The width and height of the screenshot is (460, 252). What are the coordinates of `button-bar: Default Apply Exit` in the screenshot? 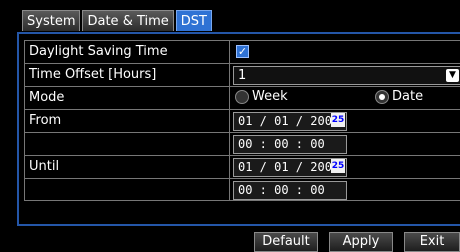 It's located at (230, 240).